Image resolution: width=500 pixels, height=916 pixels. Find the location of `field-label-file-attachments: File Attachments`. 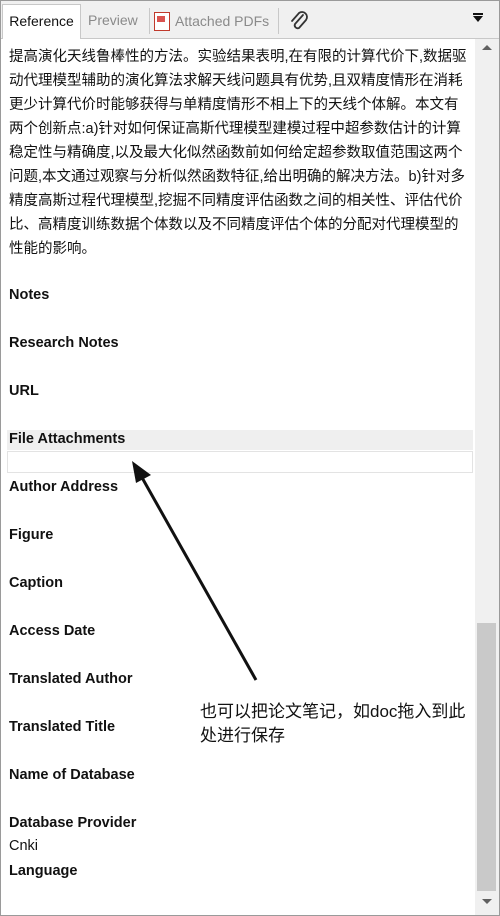

field-label-file-attachments: File Attachments is located at coordinates (67, 439).